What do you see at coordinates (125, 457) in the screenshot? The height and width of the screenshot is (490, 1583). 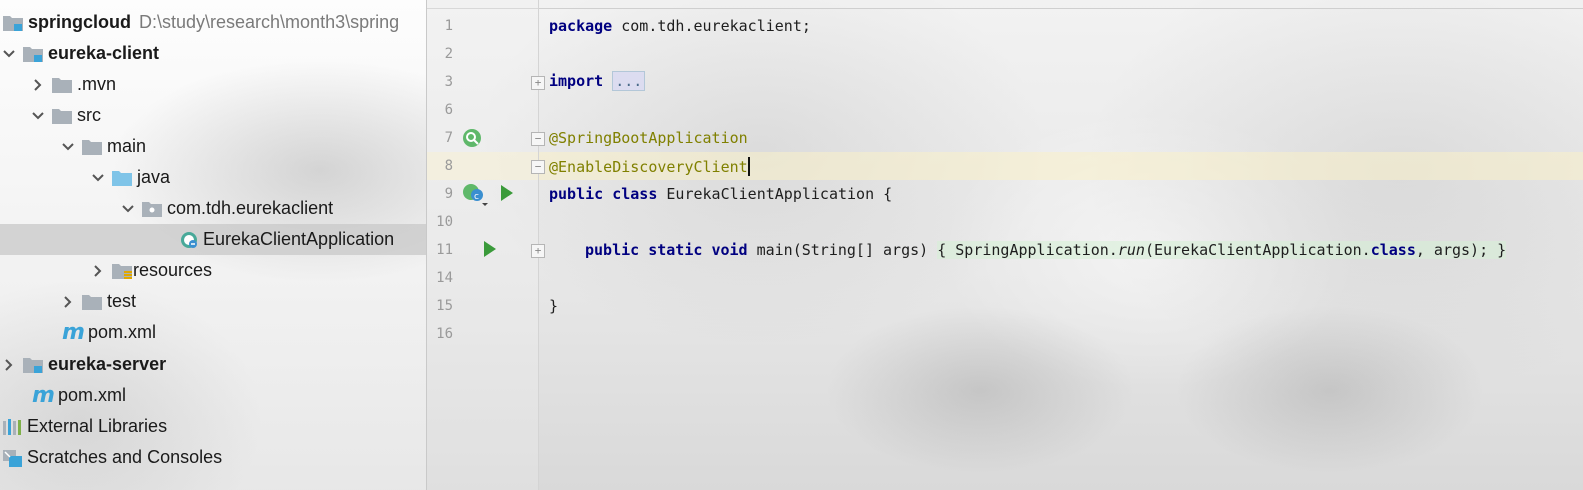 I see `tree-item-label: Scratches and Consoles` at bounding box center [125, 457].